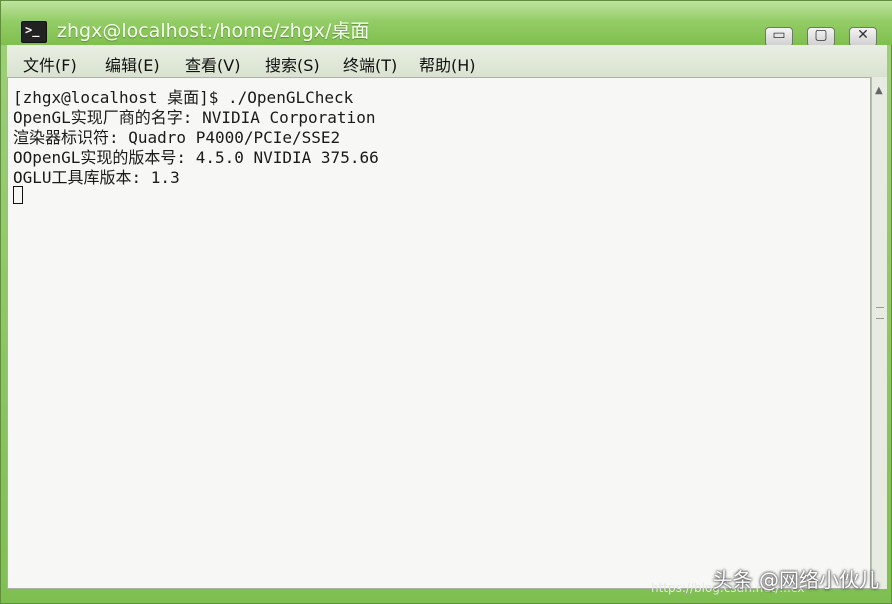  Describe the element at coordinates (880, 313) in the screenshot. I see `scroll-grip-icon` at that location.